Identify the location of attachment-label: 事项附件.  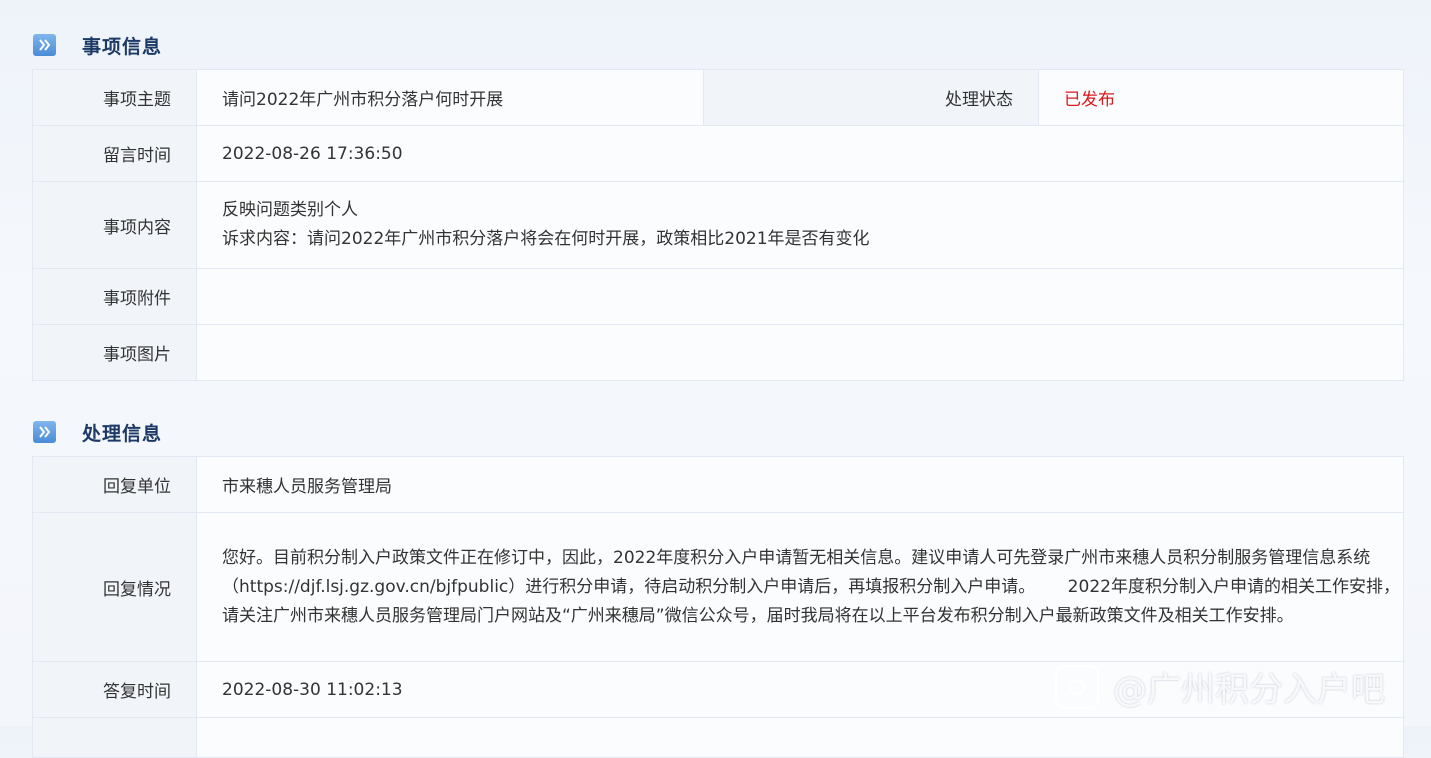
(114, 296).